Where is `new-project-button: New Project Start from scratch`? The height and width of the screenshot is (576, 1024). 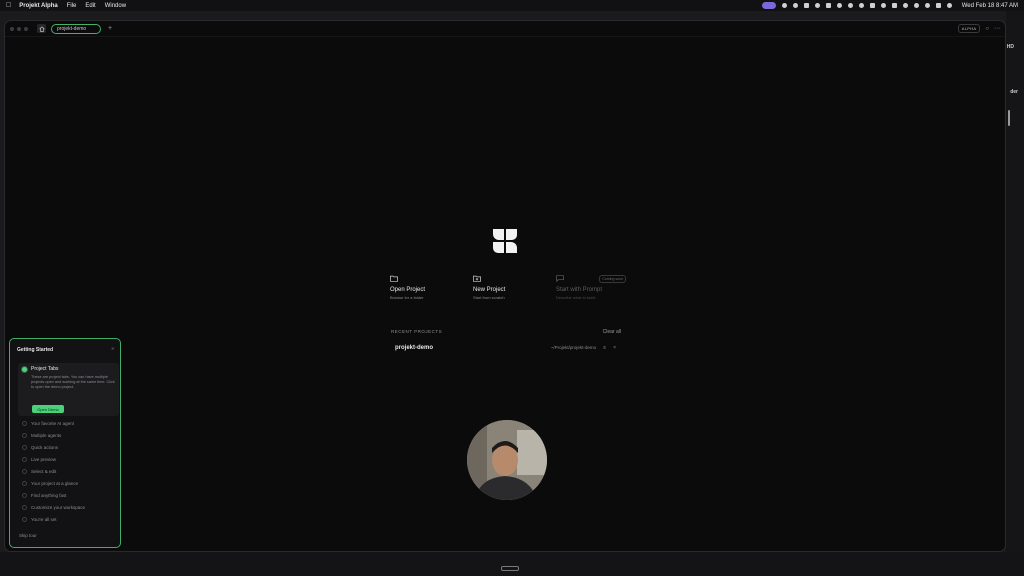 new-project-button: New Project Start from scratch is located at coordinates (507, 288).